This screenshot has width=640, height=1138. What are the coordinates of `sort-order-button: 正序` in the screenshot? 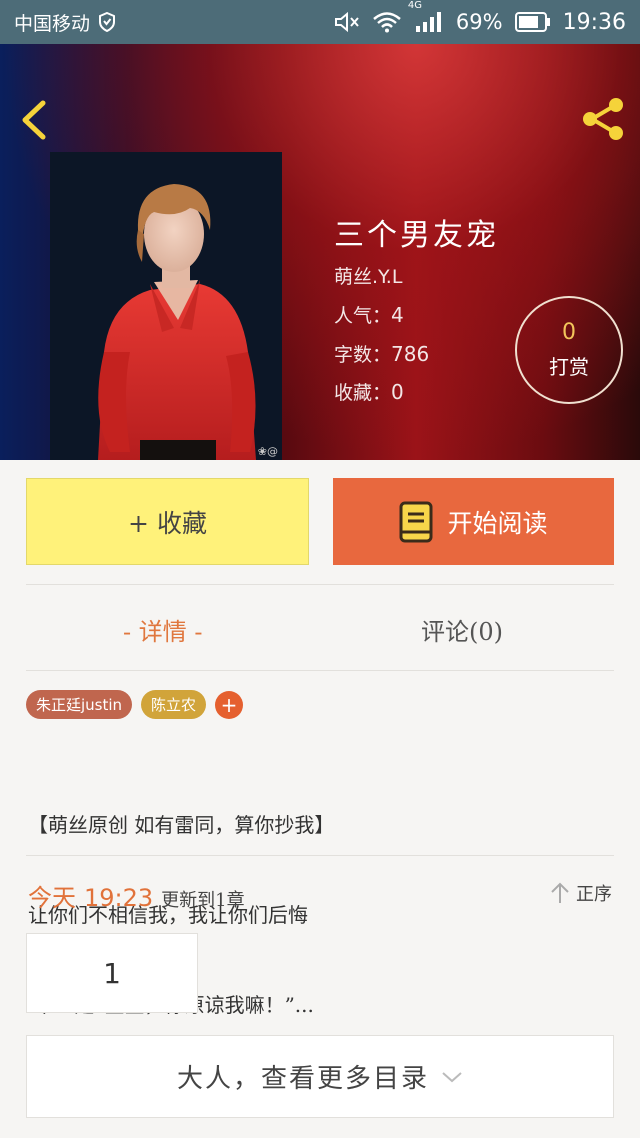 It's located at (581, 893).